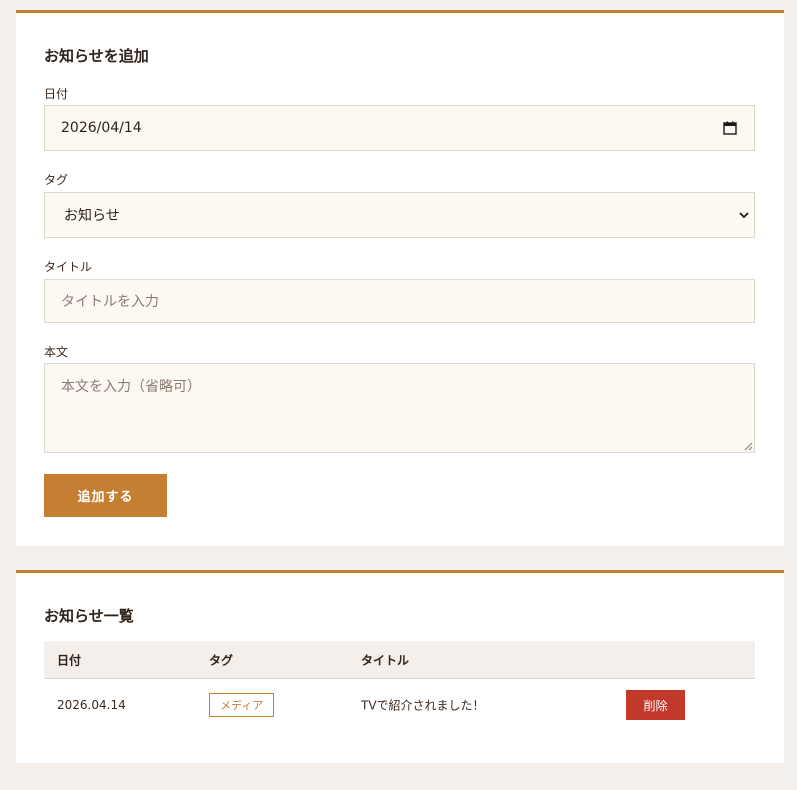 This screenshot has height=790, width=797. What do you see at coordinates (399, 301) in the screenshot?
I see `title-input: タイトルを入力` at bounding box center [399, 301].